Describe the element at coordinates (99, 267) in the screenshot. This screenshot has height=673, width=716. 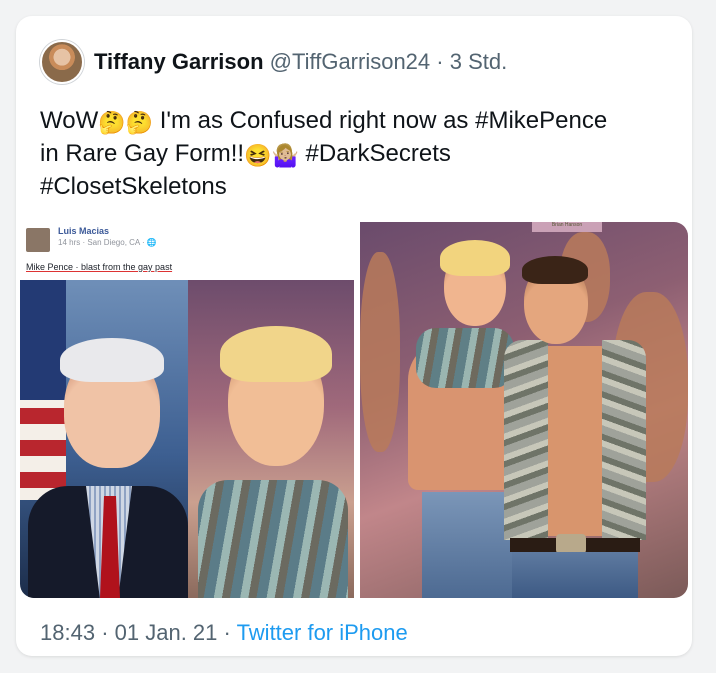
I see `fb-caption: Mike Pence · blast from the gay past` at that location.